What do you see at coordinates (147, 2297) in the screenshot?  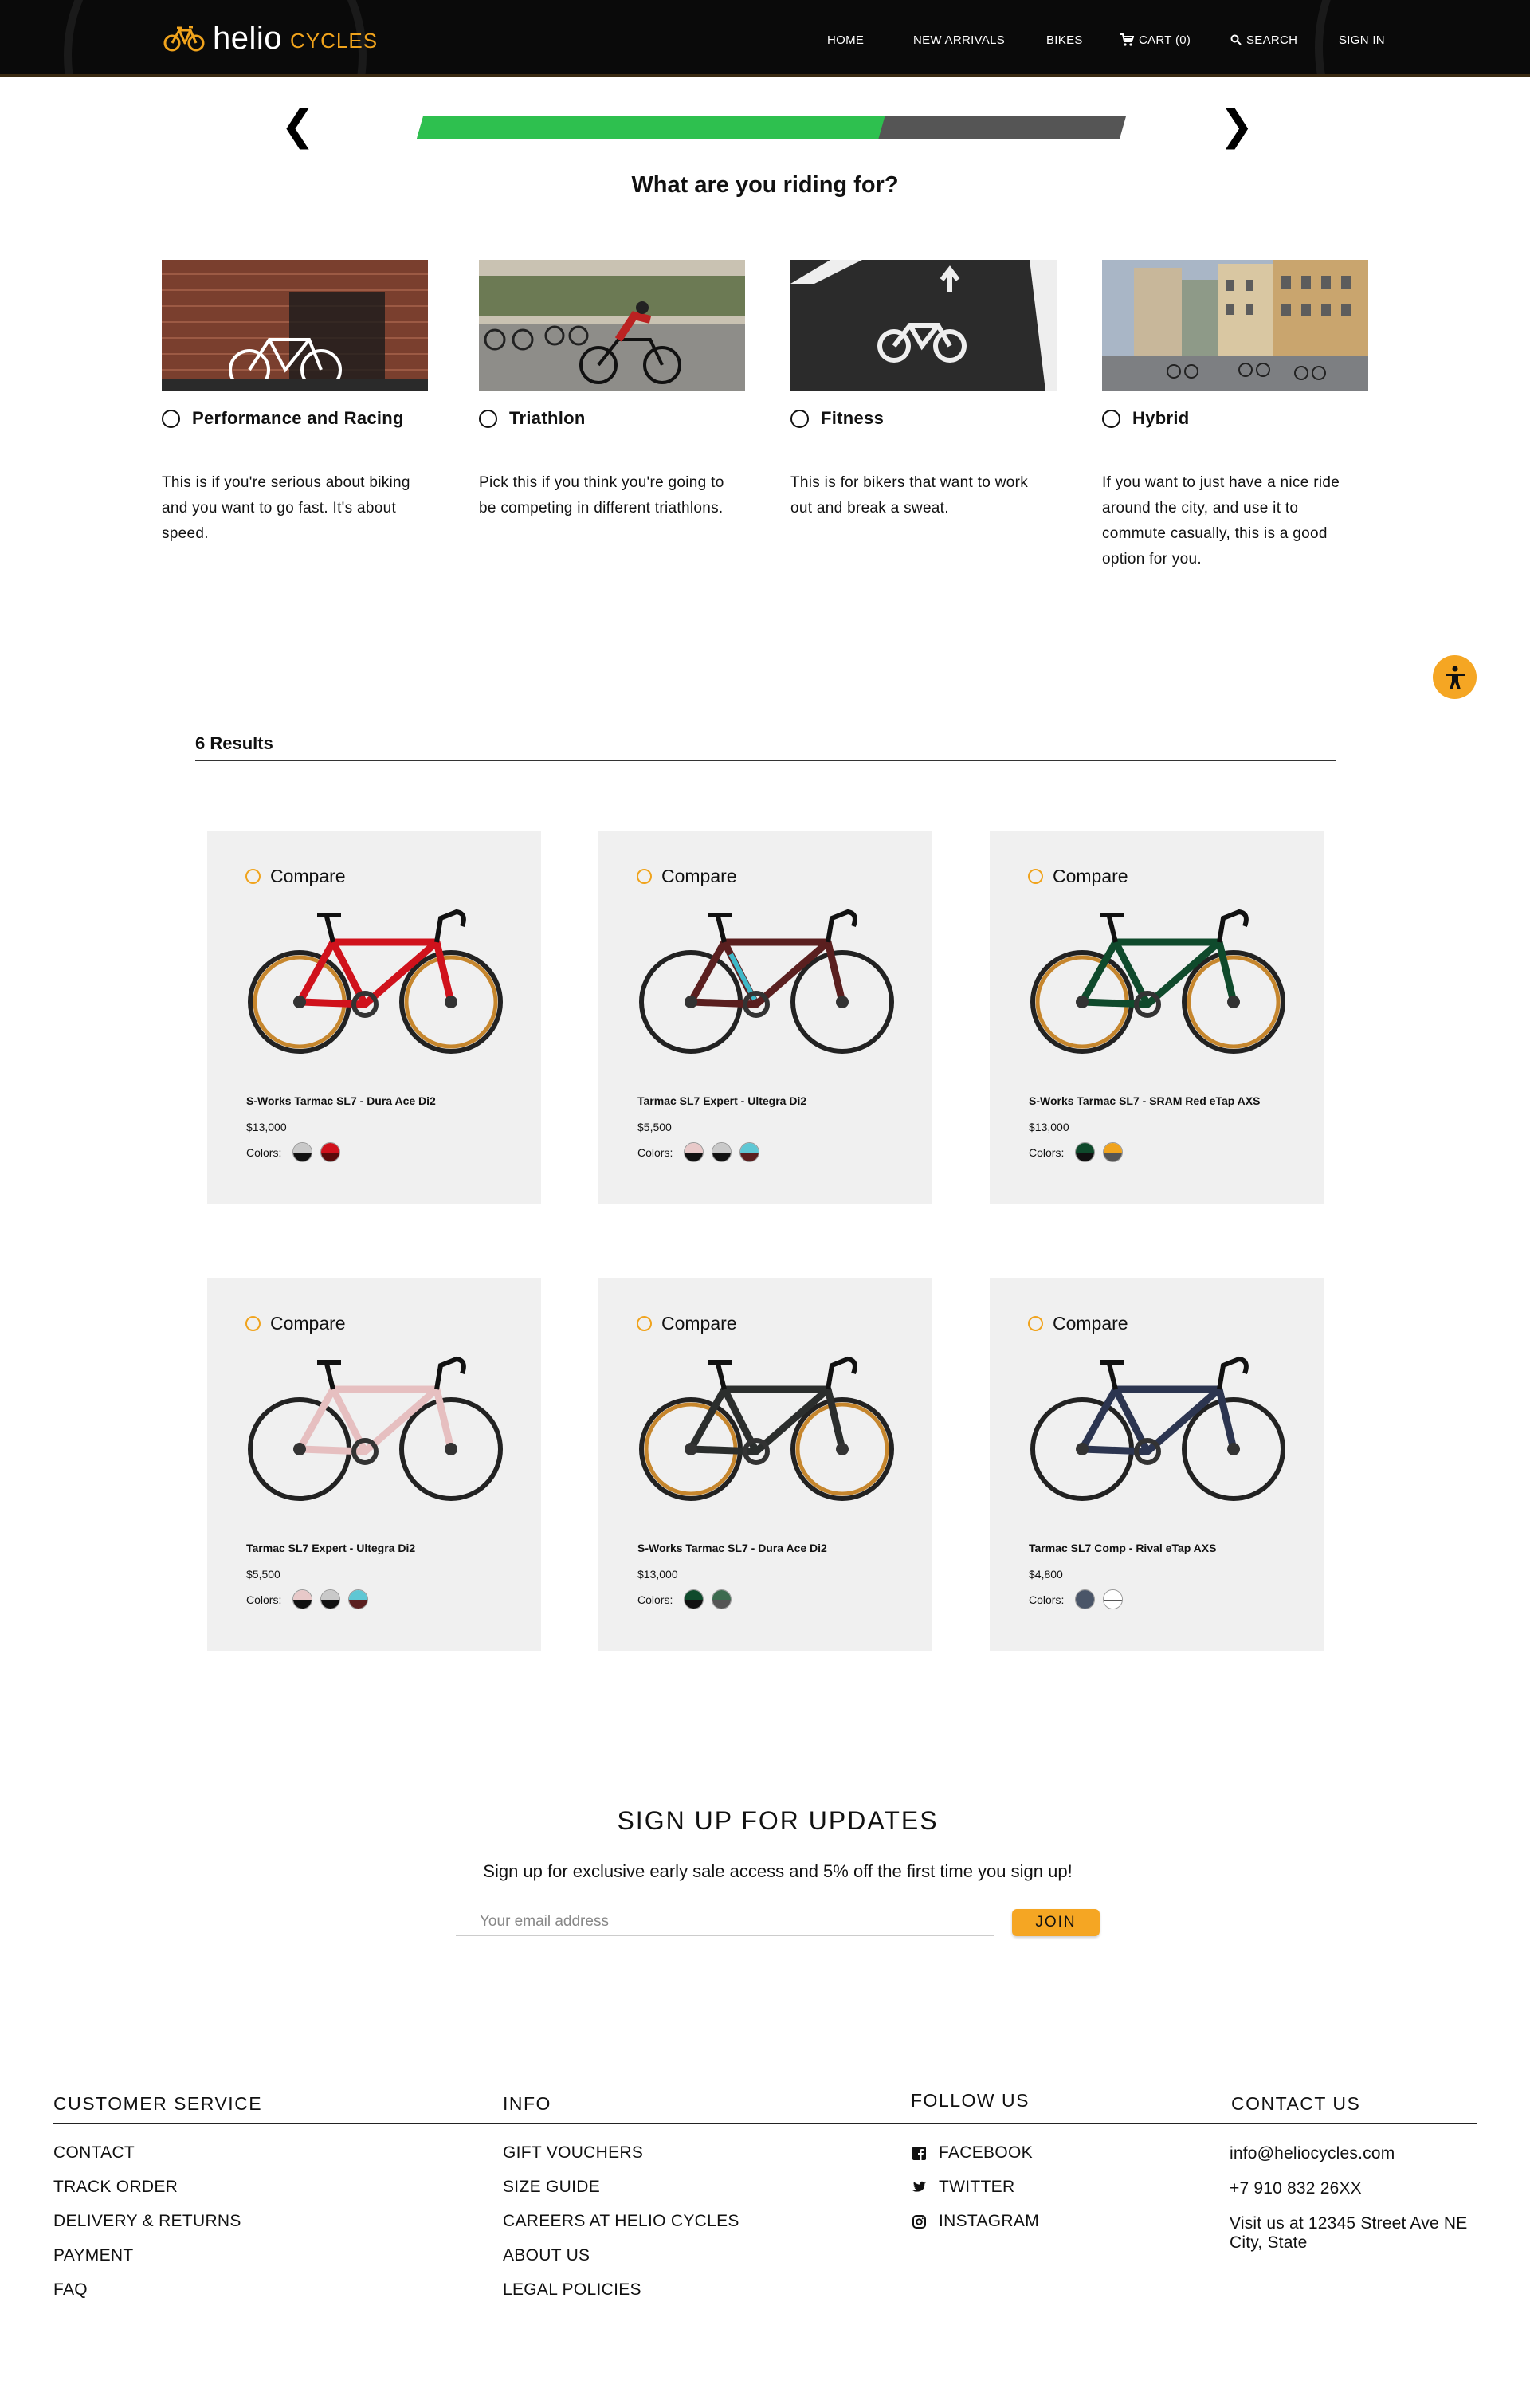 I see `footer-link-faq: FAQ` at bounding box center [147, 2297].